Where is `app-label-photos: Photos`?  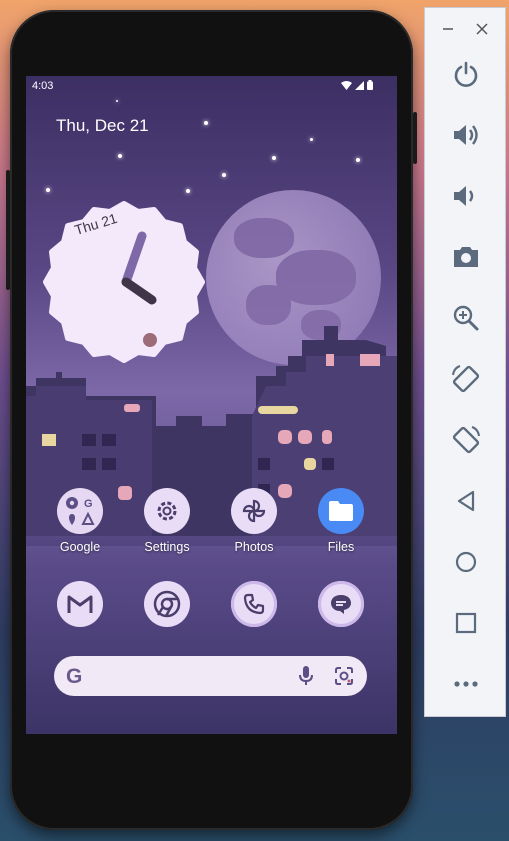 app-label-photos: Photos is located at coordinates (254, 547).